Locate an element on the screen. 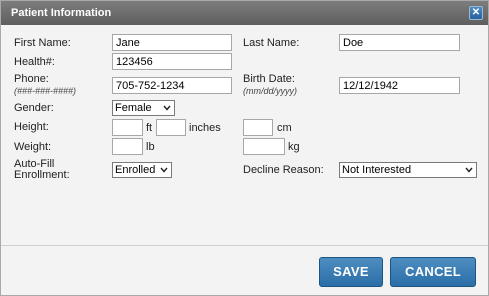 This screenshot has height=296, width=489. gender-select: Female is located at coordinates (143, 108).